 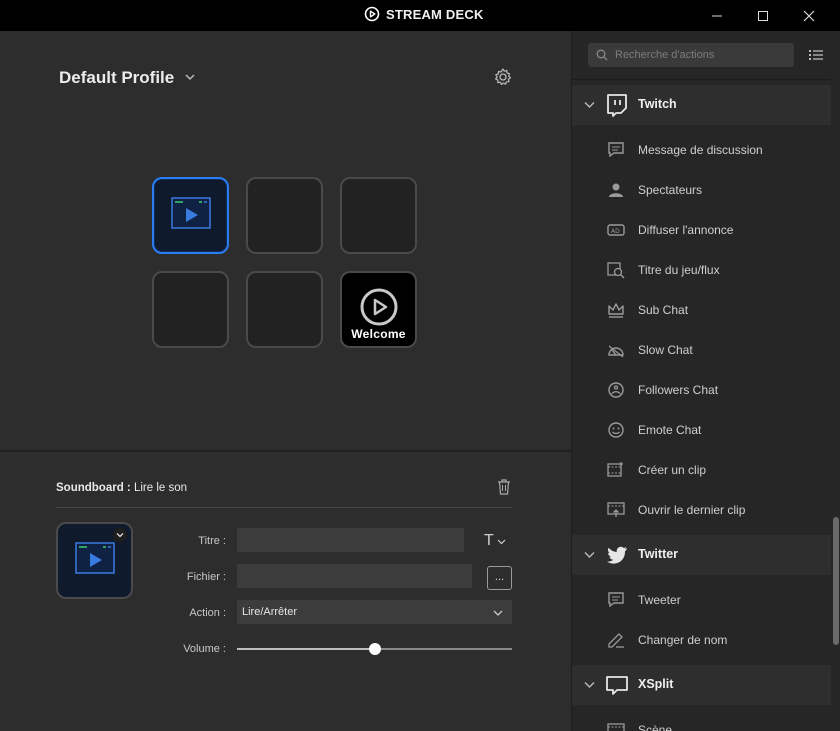 I want to click on action-item-title: Titre du jeu/flux, so click(x=701, y=270).